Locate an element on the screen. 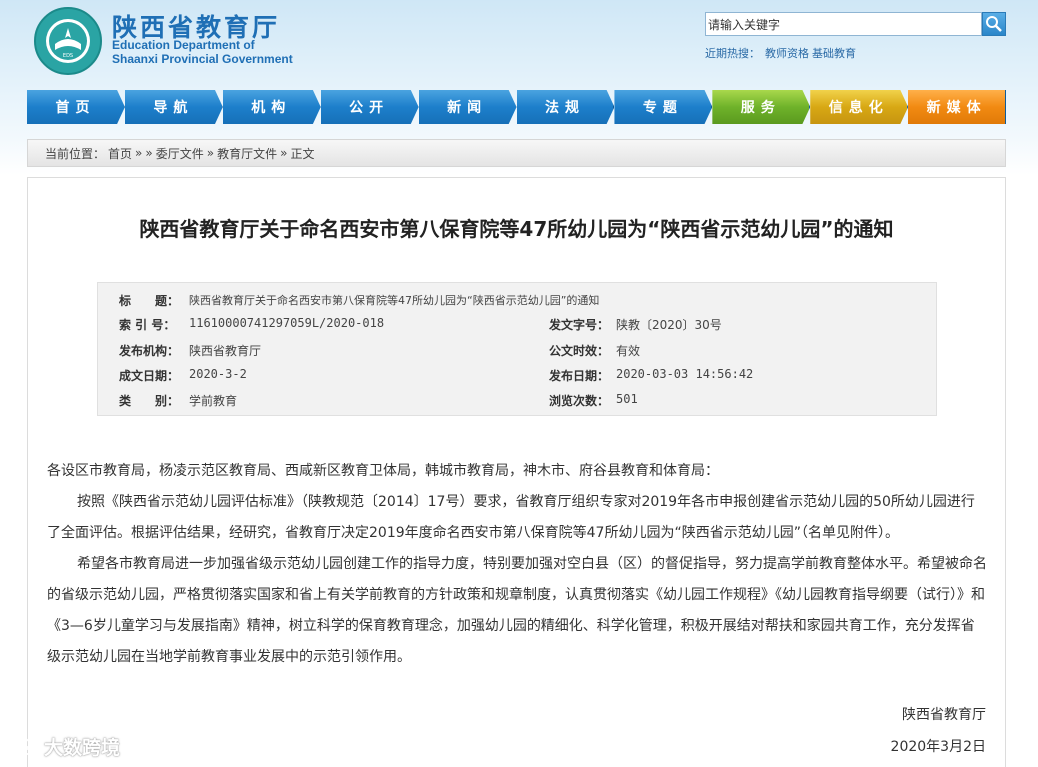 The image size is (1038, 767). hot-link-basic-education: 基础教育 is located at coordinates (834, 53).